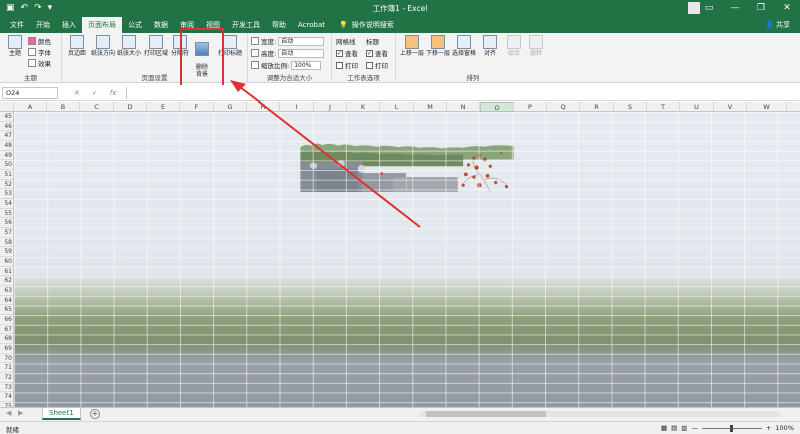 This screenshot has height=434, width=800. What do you see at coordinates (400, 414) in the screenshot?
I see `sheet-tab-bar: ◀ ▶ Sheet1 +` at bounding box center [400, 414].